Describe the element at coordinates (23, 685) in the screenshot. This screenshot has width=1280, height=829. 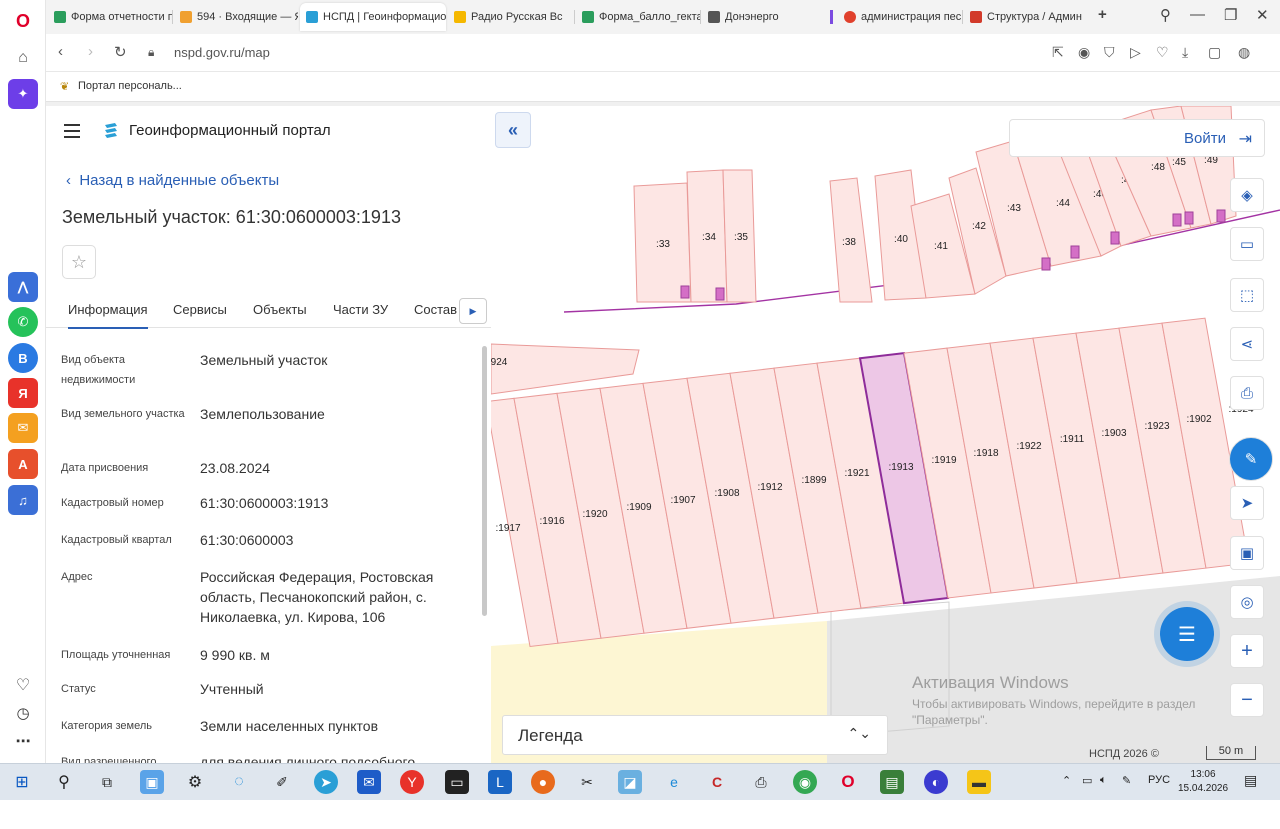
I see `heart-icon: ♡` at that location.